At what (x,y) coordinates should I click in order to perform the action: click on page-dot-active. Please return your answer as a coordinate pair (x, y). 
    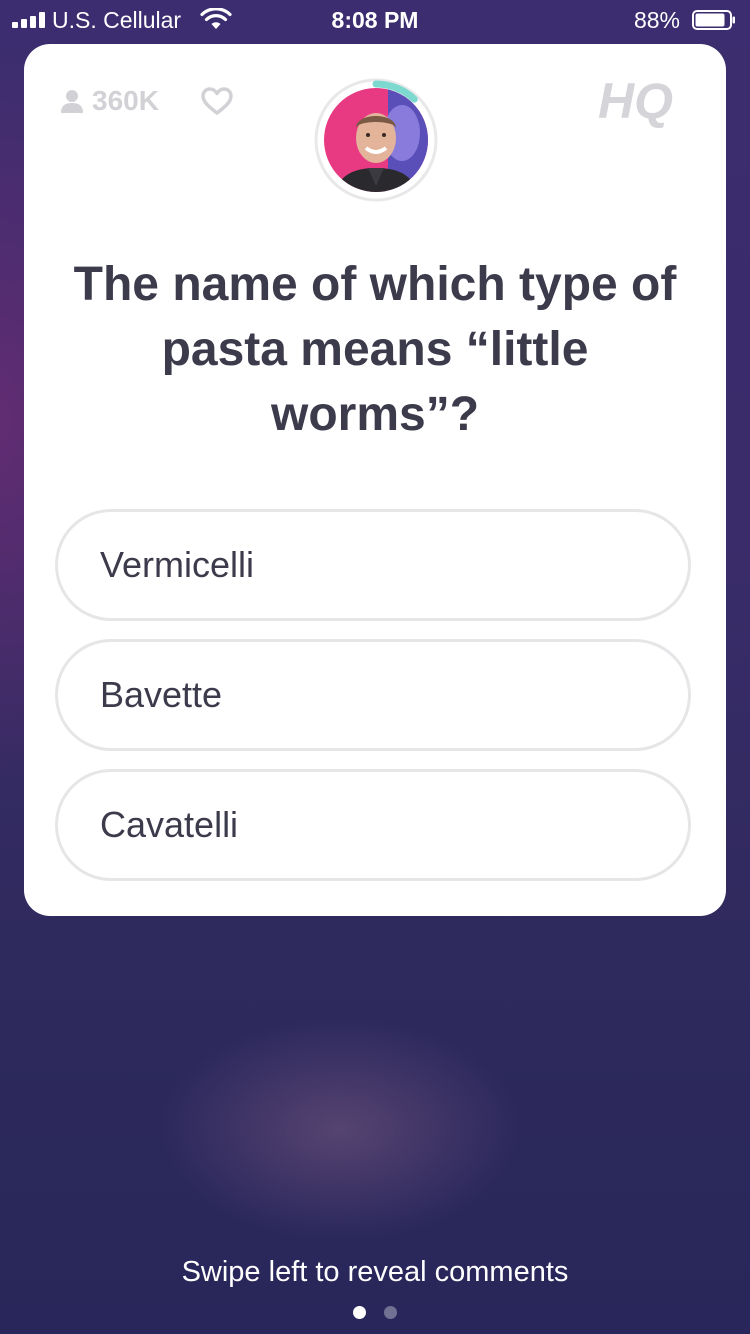
    Looking at the image, I should click on (359, 1312).